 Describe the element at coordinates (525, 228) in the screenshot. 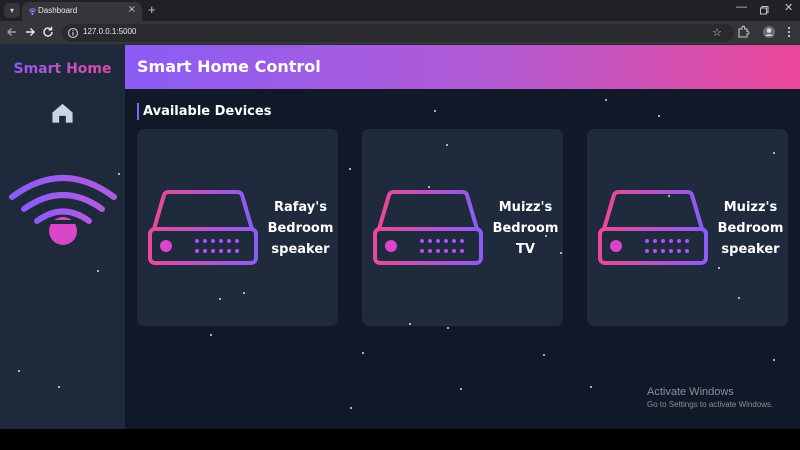

I see `device-name: Muizz's Bedroom TV` at that location.